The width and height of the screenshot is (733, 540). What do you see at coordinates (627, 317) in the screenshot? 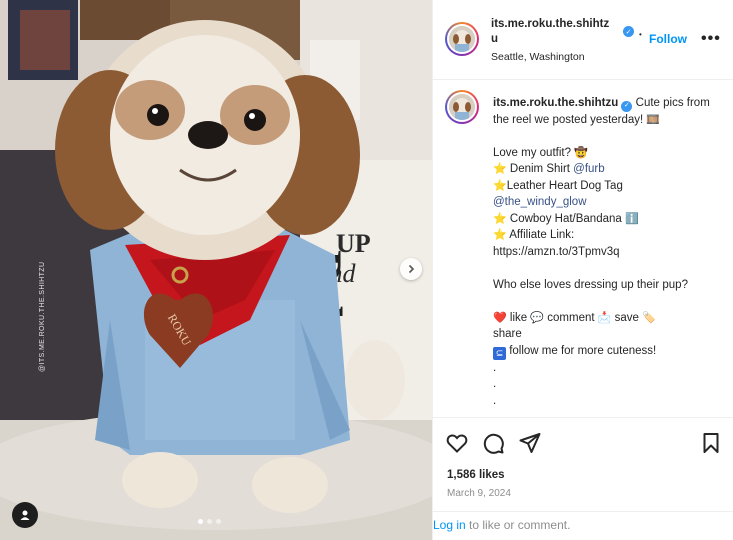
I see `cta-save: save` at bounding box center [627, 317].